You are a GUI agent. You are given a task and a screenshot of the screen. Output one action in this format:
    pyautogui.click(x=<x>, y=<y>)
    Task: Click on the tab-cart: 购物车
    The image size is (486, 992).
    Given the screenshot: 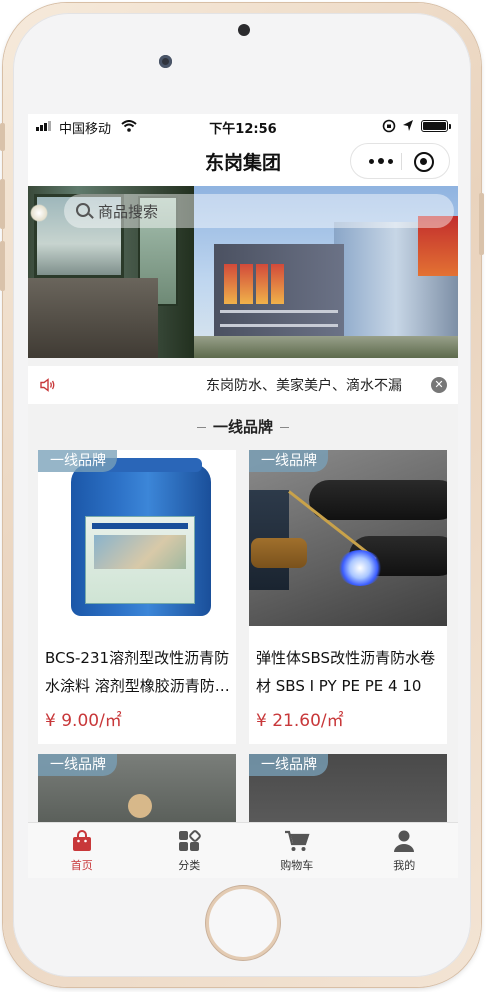 What is the action you would take?
    pyautogui.click(x=297, y=850)
    